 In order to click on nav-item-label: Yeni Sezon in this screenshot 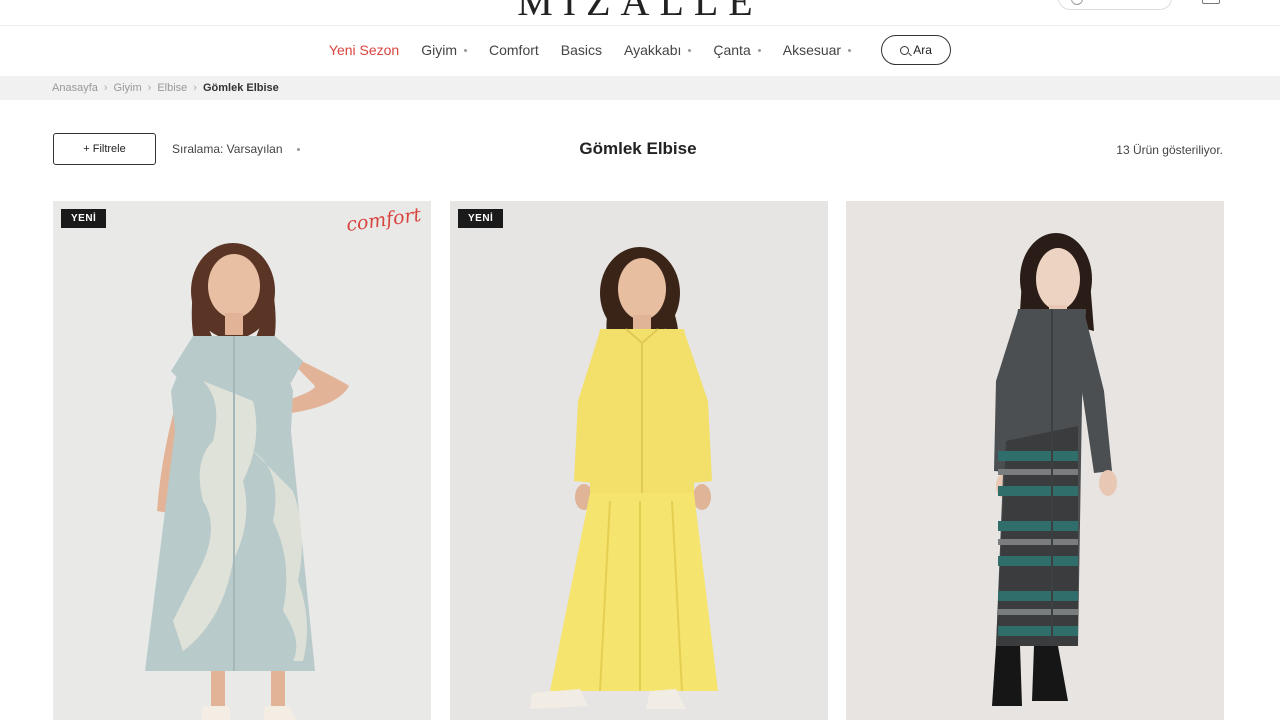, I will do `click(364, 50)`.